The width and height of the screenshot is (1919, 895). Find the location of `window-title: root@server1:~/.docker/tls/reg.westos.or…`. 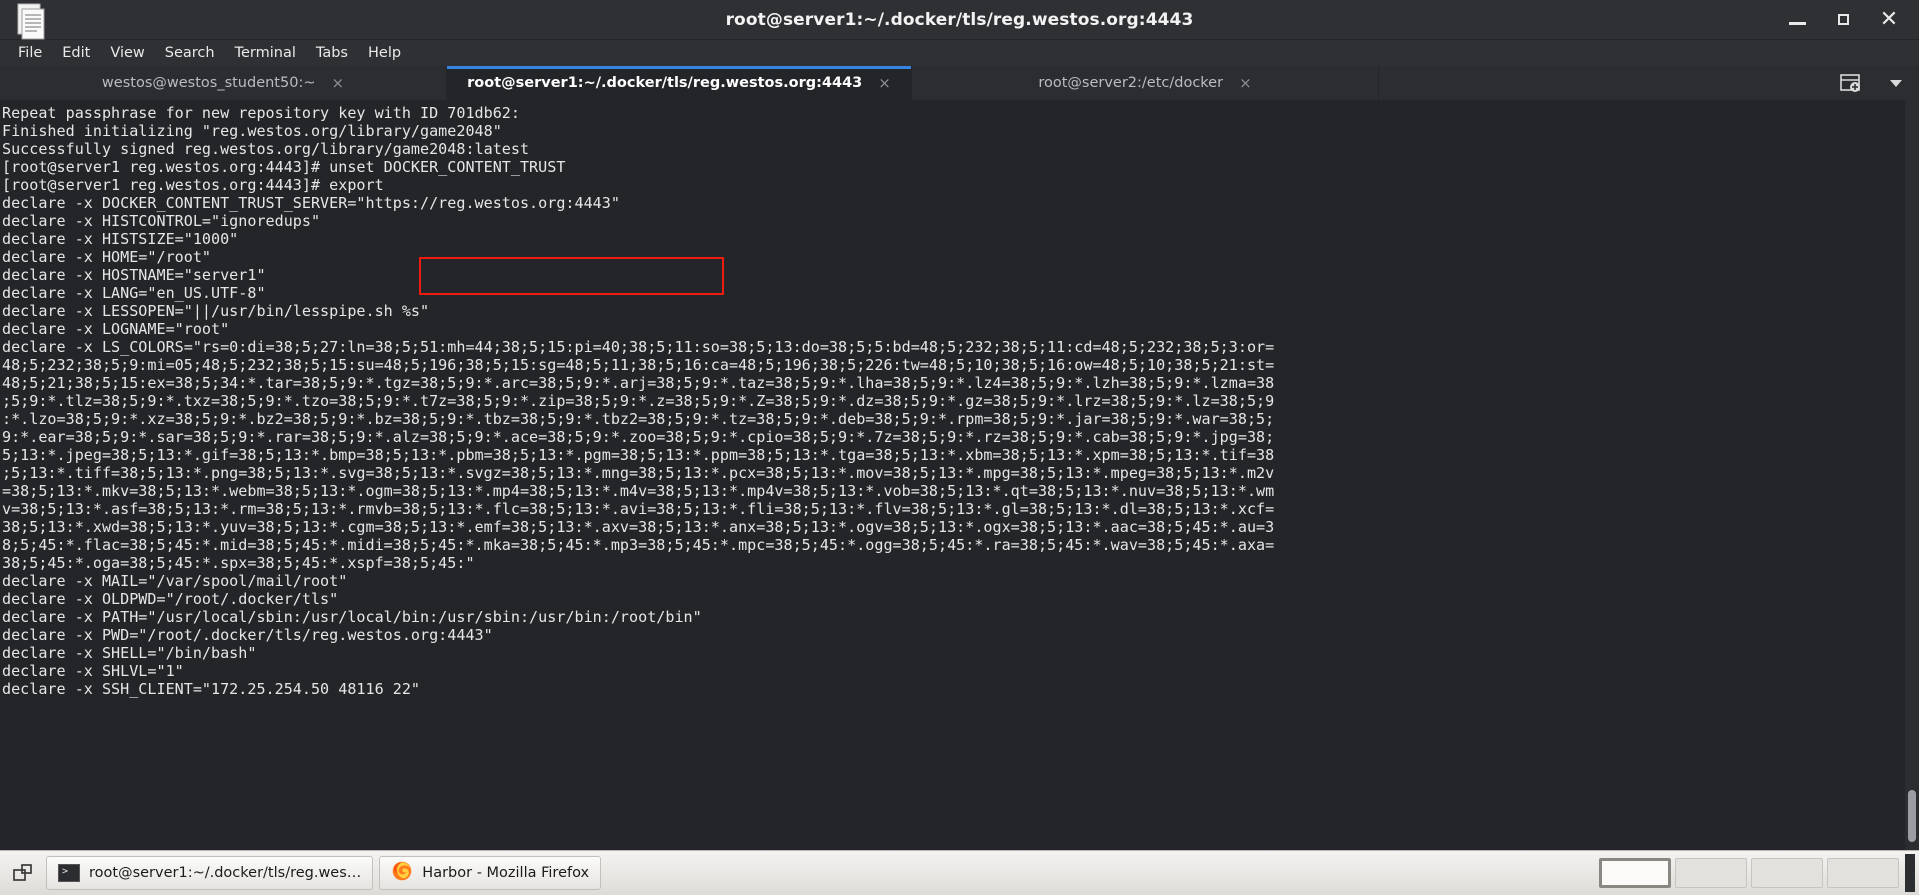

window-title: root@server1:~/.docker/tls/reg.westos.or… is located at coordinates (959, 19).